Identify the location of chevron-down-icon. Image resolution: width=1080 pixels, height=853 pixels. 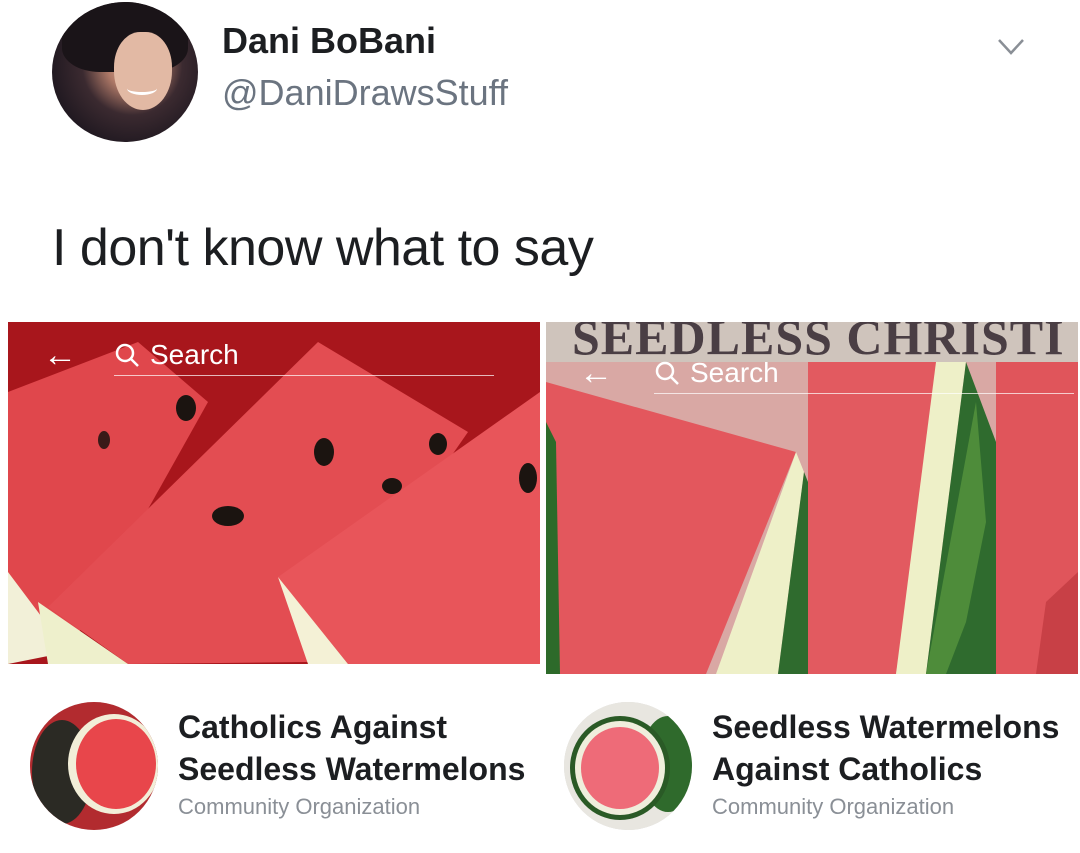
(1011, 47).